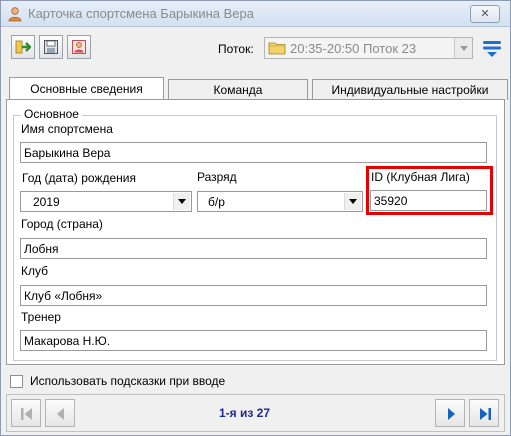 The height and width of the screenshot is (436, 511). What do you see at coordinates (106, 201) in the screenshot?
I see `birth-year-select: 2019` at bounding box center [106, 201].